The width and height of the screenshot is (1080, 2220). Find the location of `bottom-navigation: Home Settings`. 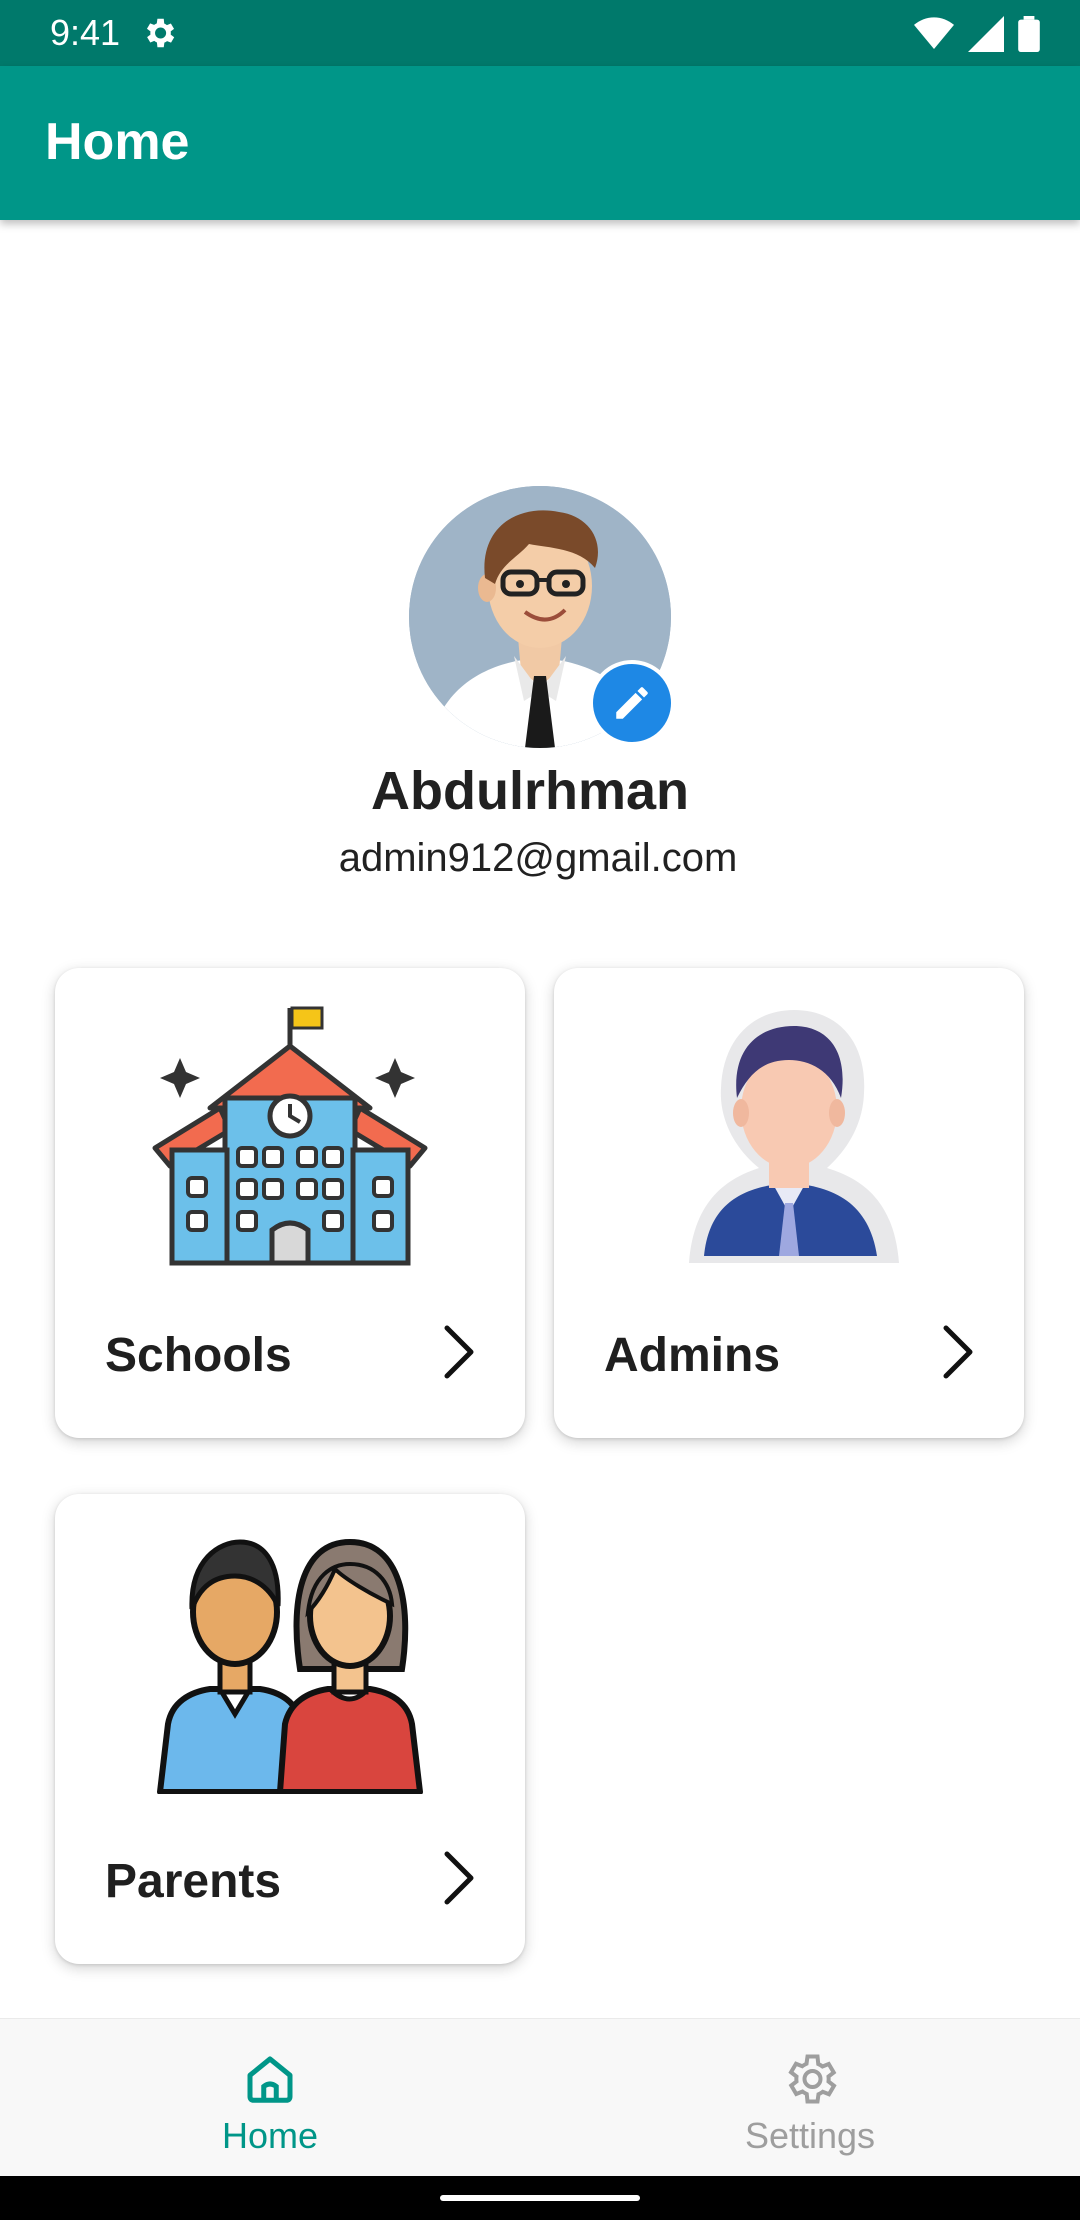

bottom-navigation: Home Settings is located at coordinates (540, 2097).